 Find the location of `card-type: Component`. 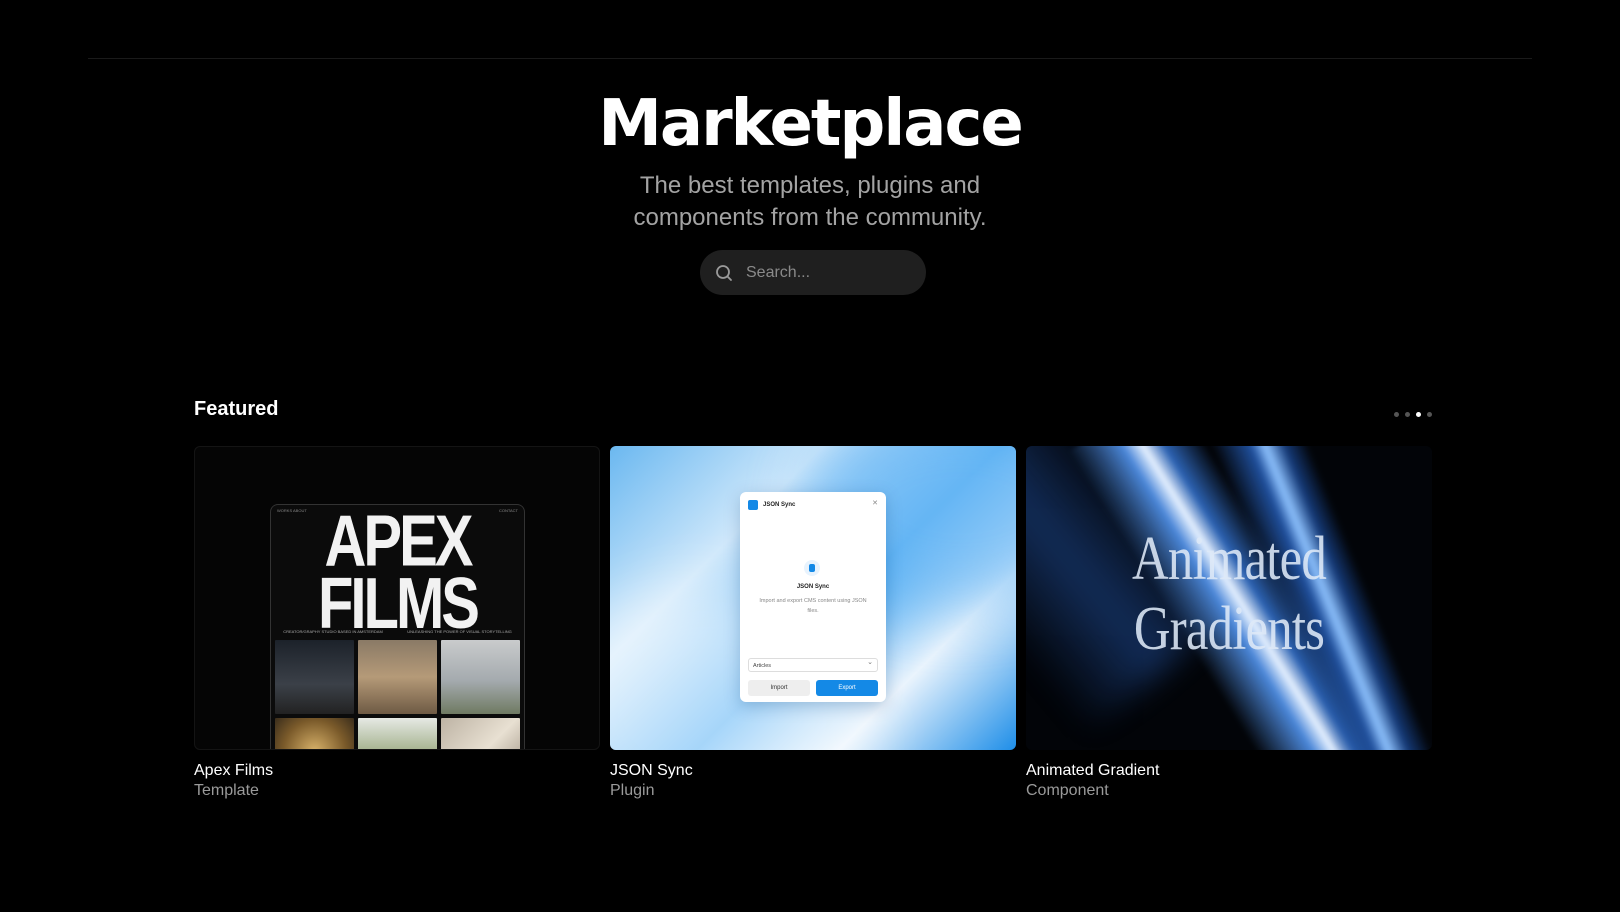

card-type: Component is located at coordinates (1067, 790).